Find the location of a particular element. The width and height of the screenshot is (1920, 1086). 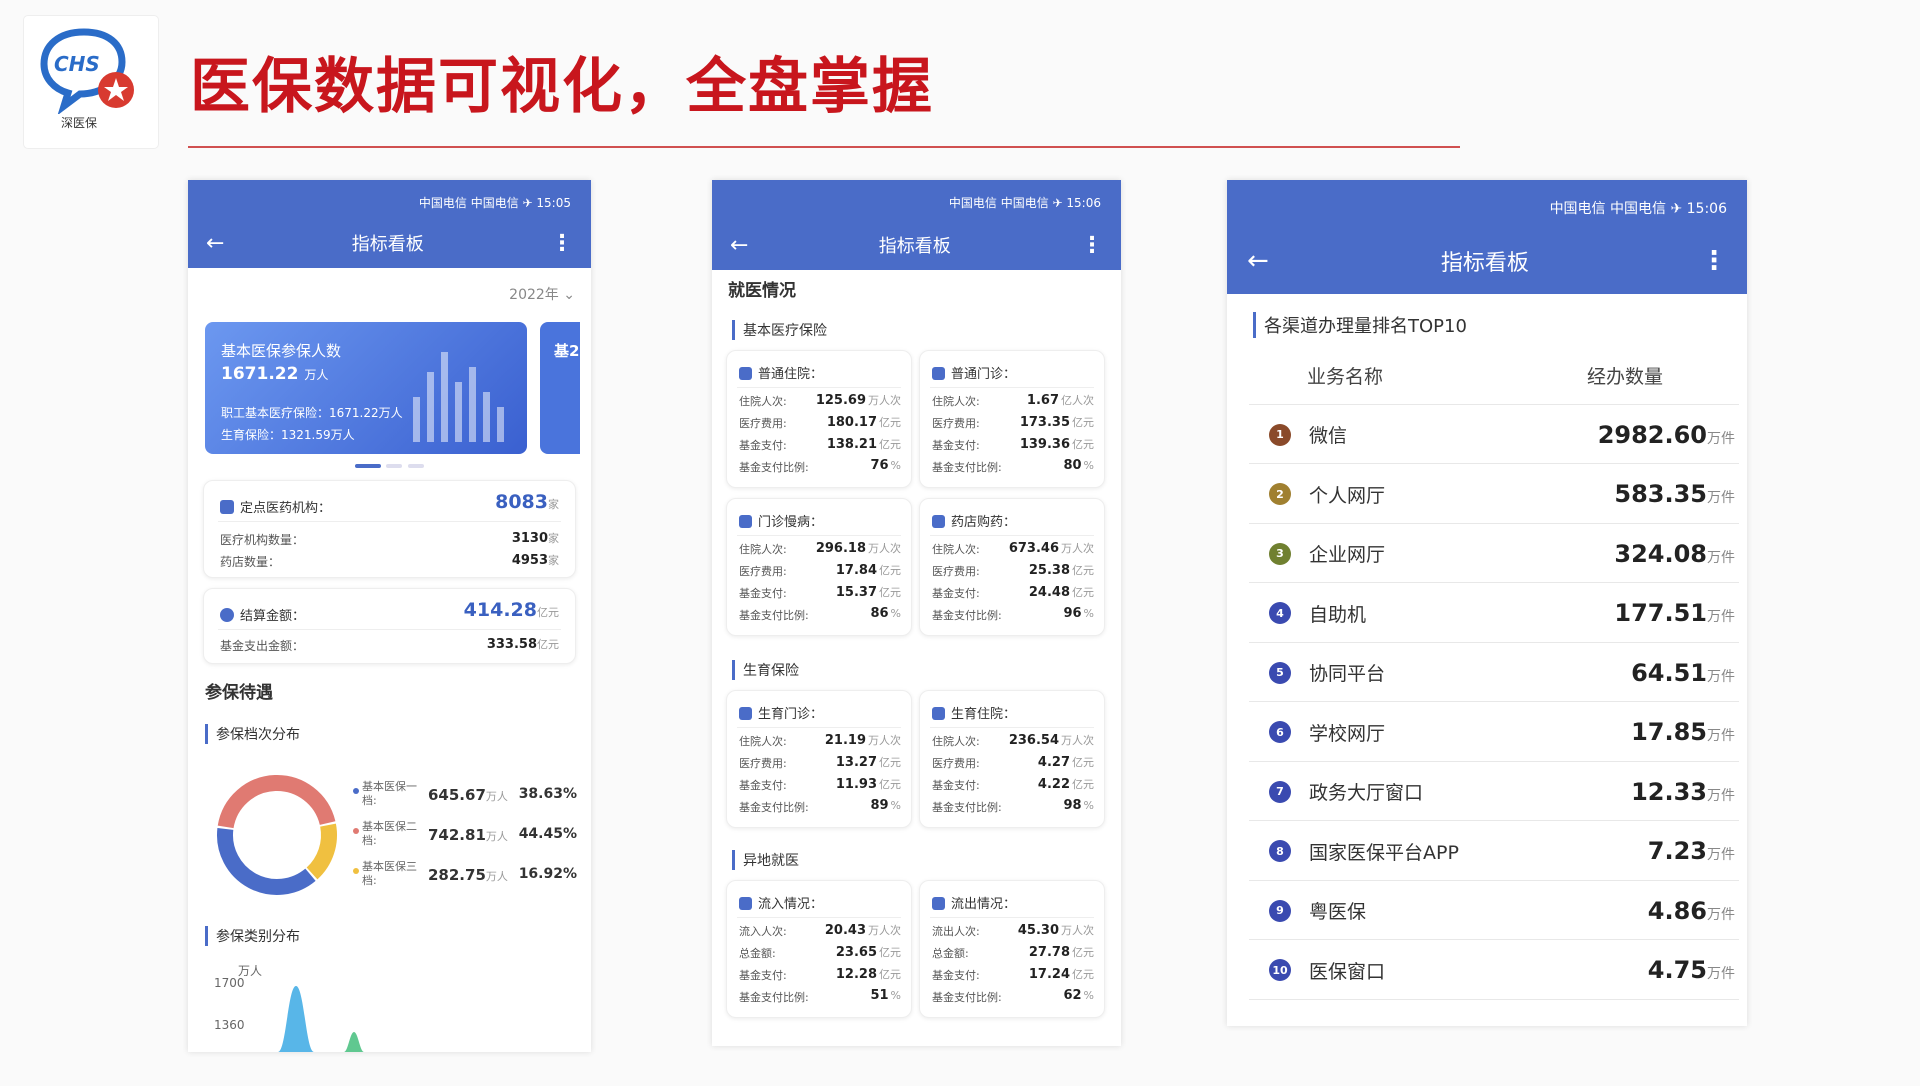

ranking-row: 1 微信 2982.60万件 is located at coordinates (1494, 435).